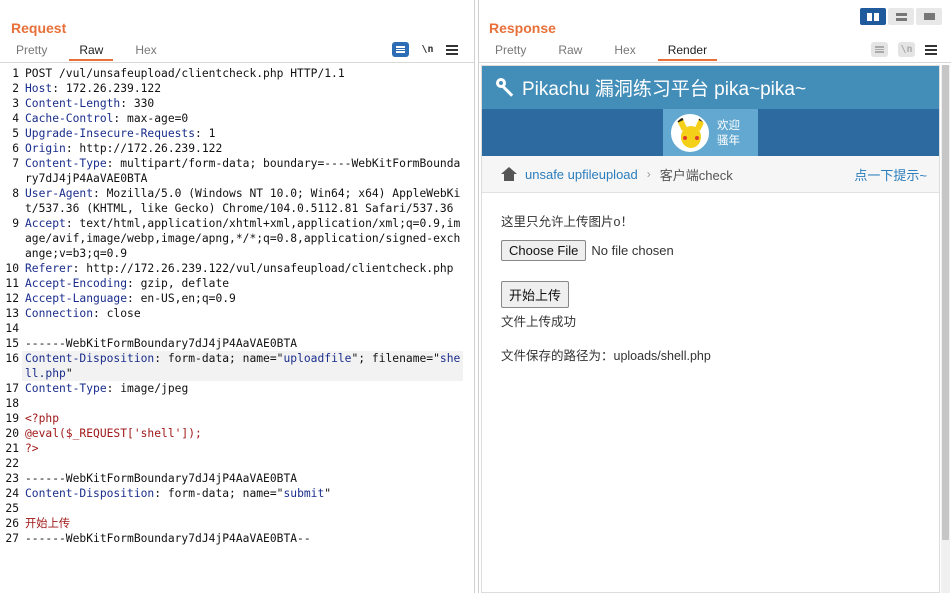 The image size is (951, 593). I want to click on code-line: 4 Cache-Control: max-age=0, so click(235, 118).